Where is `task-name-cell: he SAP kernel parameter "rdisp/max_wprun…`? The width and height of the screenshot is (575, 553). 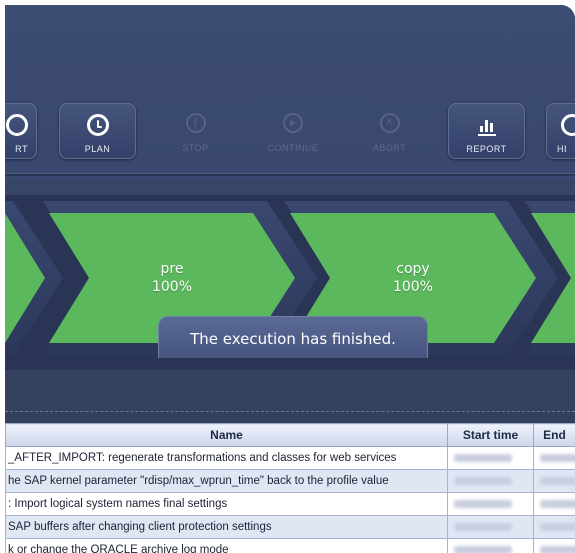
task-name-cell: he SAP kernel parameter "rdisp/max_wprun… is located at coordinates (226, 481).